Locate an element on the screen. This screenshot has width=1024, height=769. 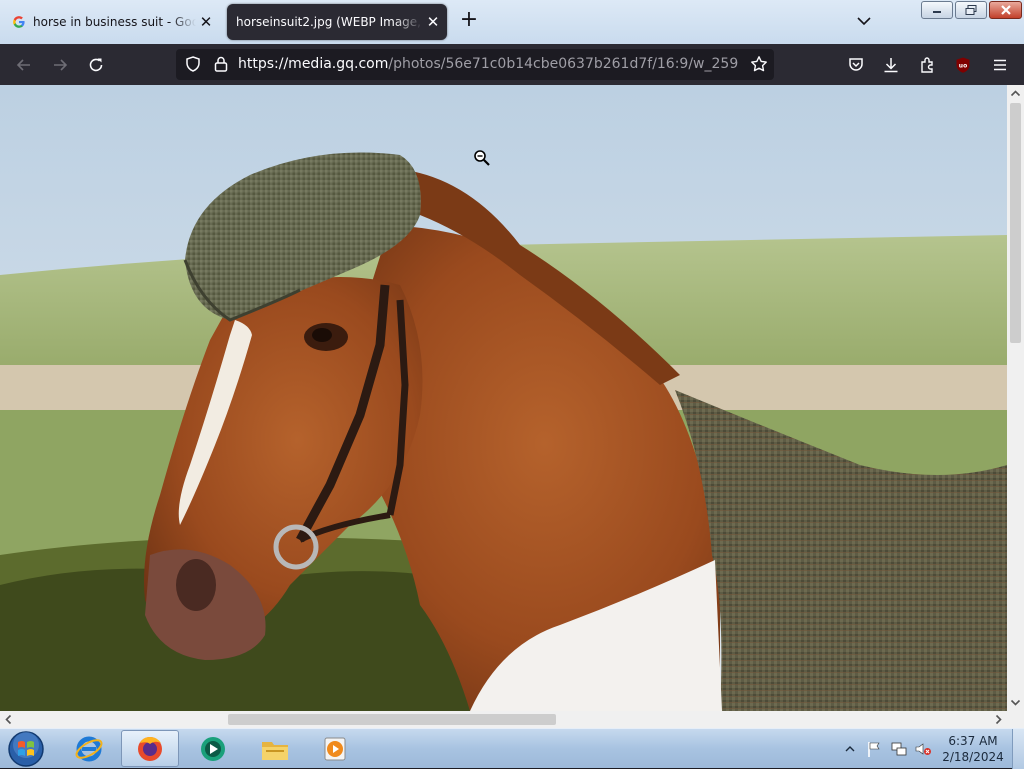
horizontal-scroll-thumb is located at coordinates (392, 719).